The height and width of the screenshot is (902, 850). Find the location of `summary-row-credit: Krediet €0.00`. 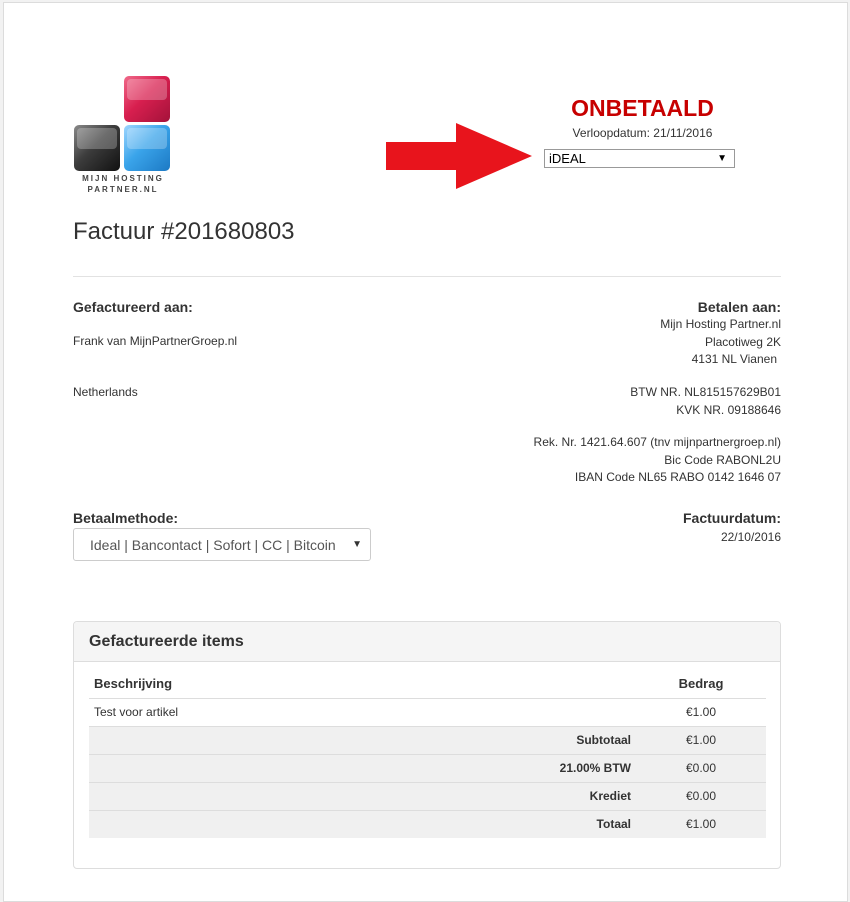

summary-row-credit: Krediet €0.00 is located at coordinates (427, 795).